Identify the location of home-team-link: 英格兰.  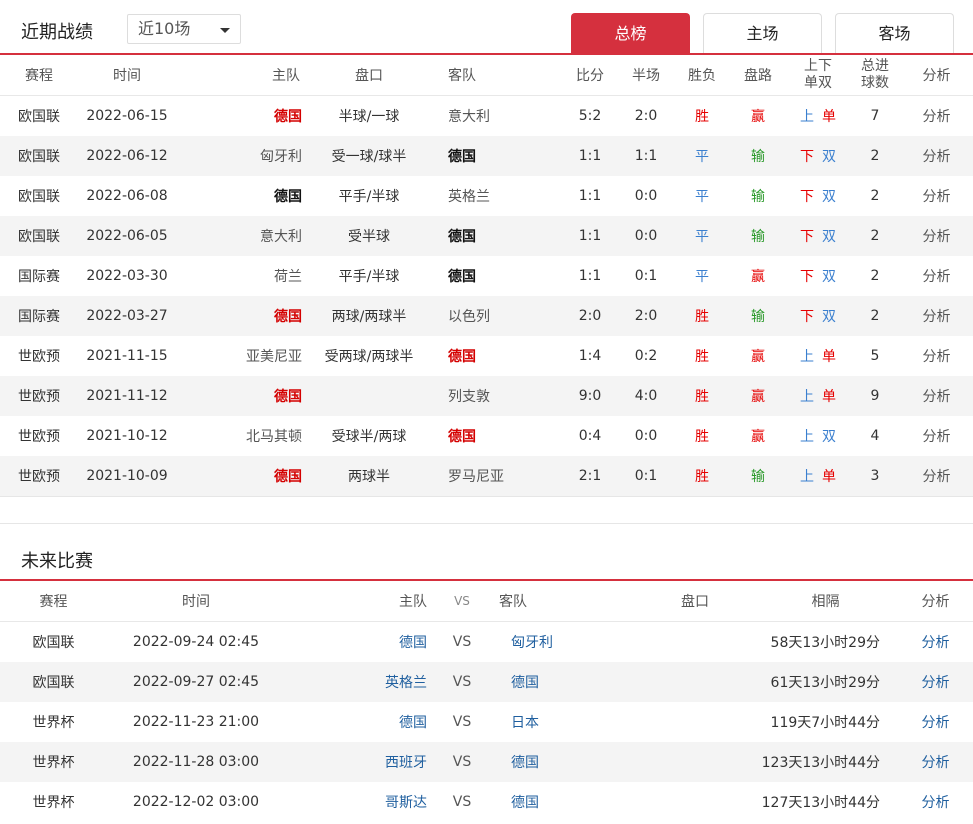
(406, 682).